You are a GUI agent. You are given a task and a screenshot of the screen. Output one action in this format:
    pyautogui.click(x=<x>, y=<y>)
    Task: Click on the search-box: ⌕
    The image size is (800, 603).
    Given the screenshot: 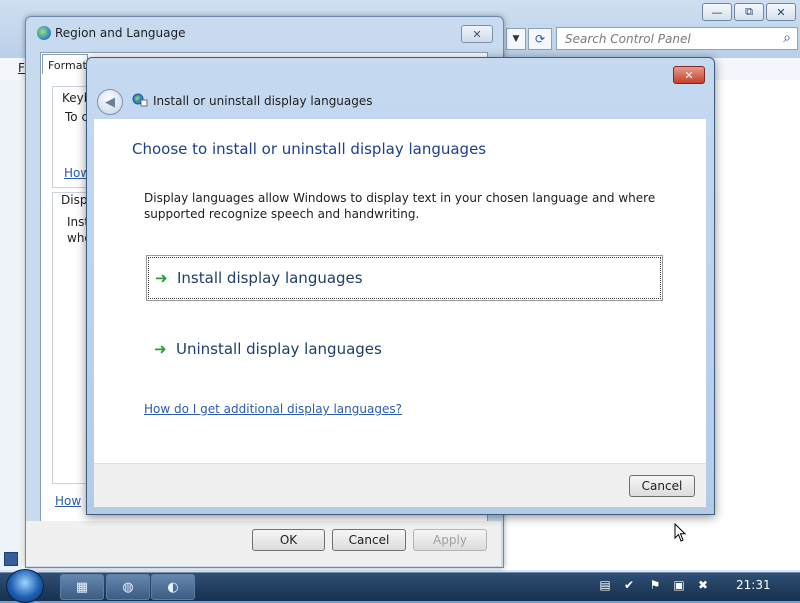 What is the action you would take?
    pyautogui.click(x=677, y=38)
    